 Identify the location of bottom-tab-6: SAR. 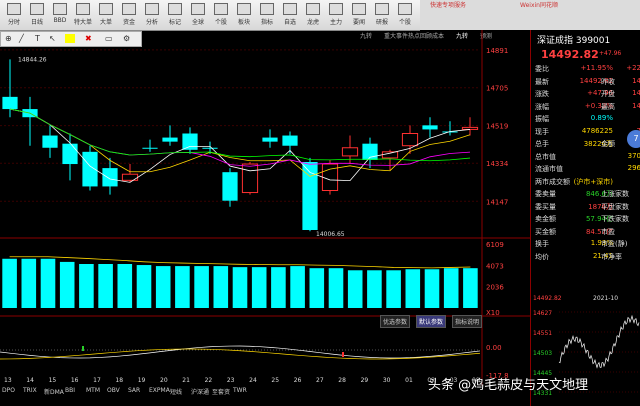
(134, 390).